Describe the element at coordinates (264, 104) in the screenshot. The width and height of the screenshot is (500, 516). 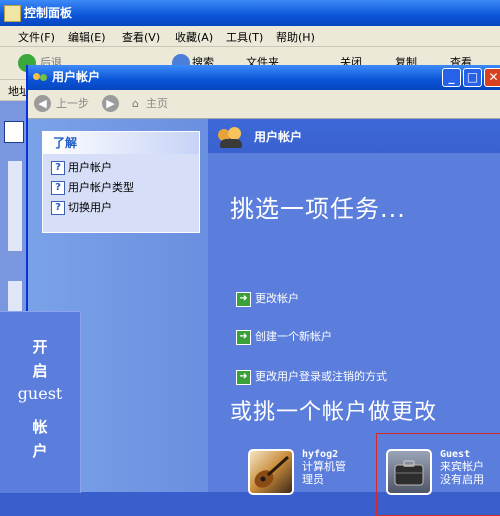
I see `navigation-bar: ◀ 上一步 ▶ ⌂ 主页` at that location.